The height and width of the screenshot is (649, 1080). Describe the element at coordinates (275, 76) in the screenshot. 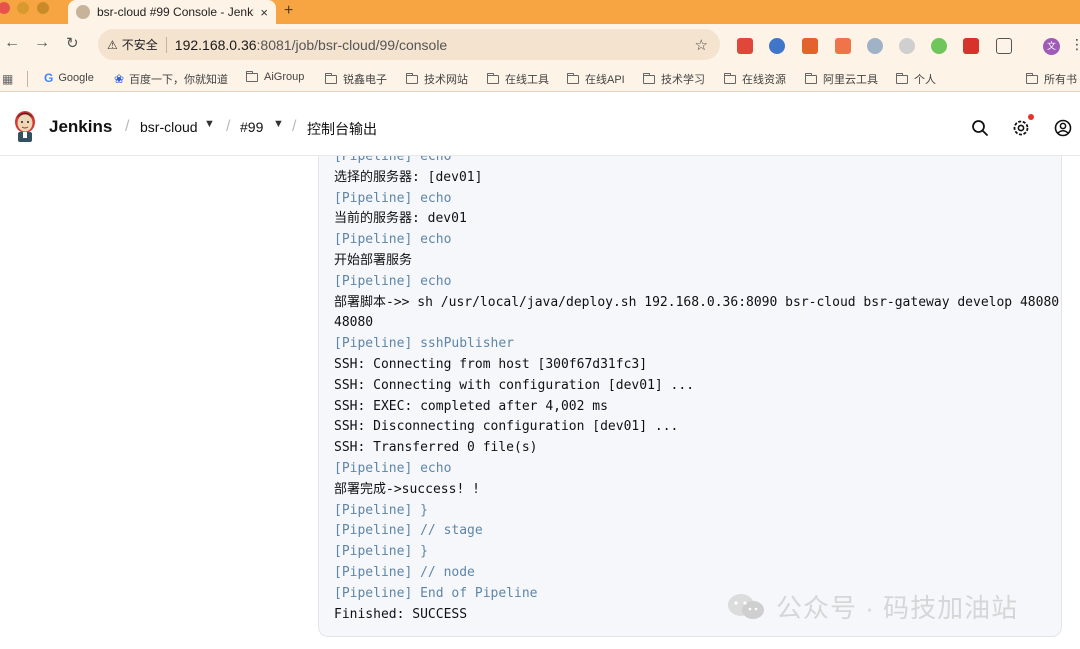

I see `bookmark-folder-aigroup: AiGroup` at that location.